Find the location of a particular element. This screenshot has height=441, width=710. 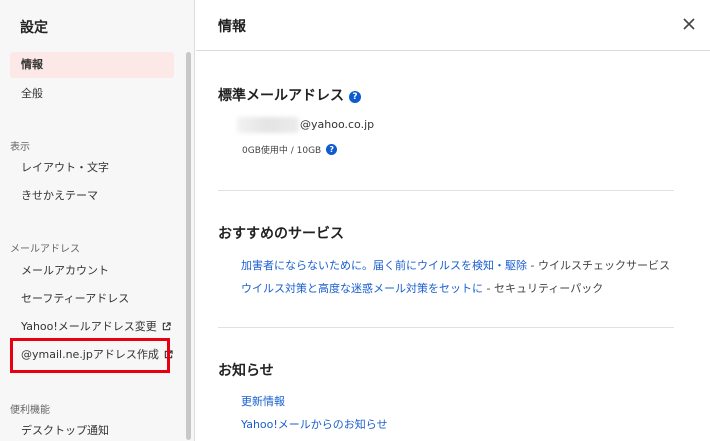

sidebar-item-layout-text: レイアウト・文字 is located at coordinates (92, 168).